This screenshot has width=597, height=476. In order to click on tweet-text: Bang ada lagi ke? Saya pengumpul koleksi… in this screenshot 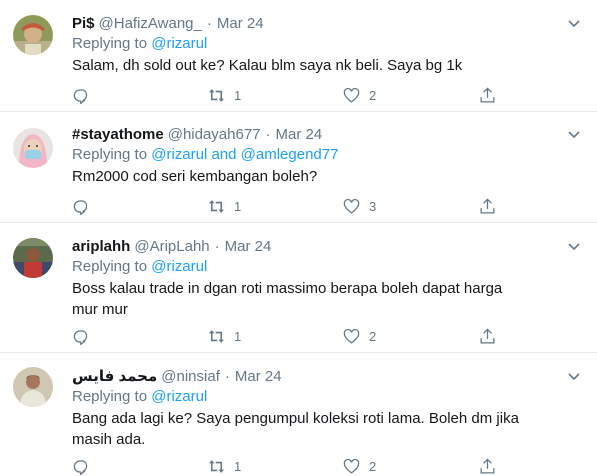, I will do `click(295, 429)`.